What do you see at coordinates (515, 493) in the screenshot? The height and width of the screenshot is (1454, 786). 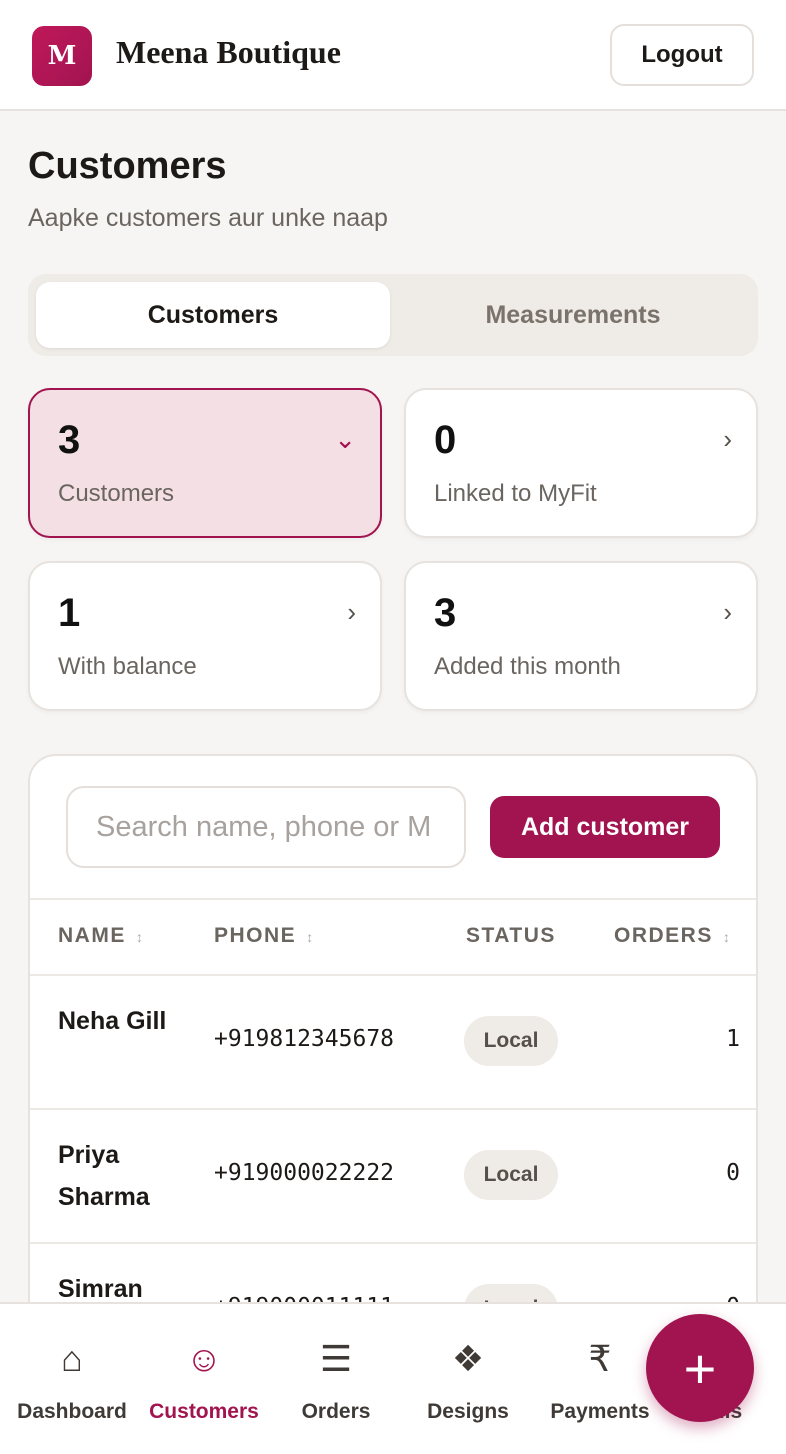 I see `stat-label: Linked to MyFit` at bounding box center [515, 493].